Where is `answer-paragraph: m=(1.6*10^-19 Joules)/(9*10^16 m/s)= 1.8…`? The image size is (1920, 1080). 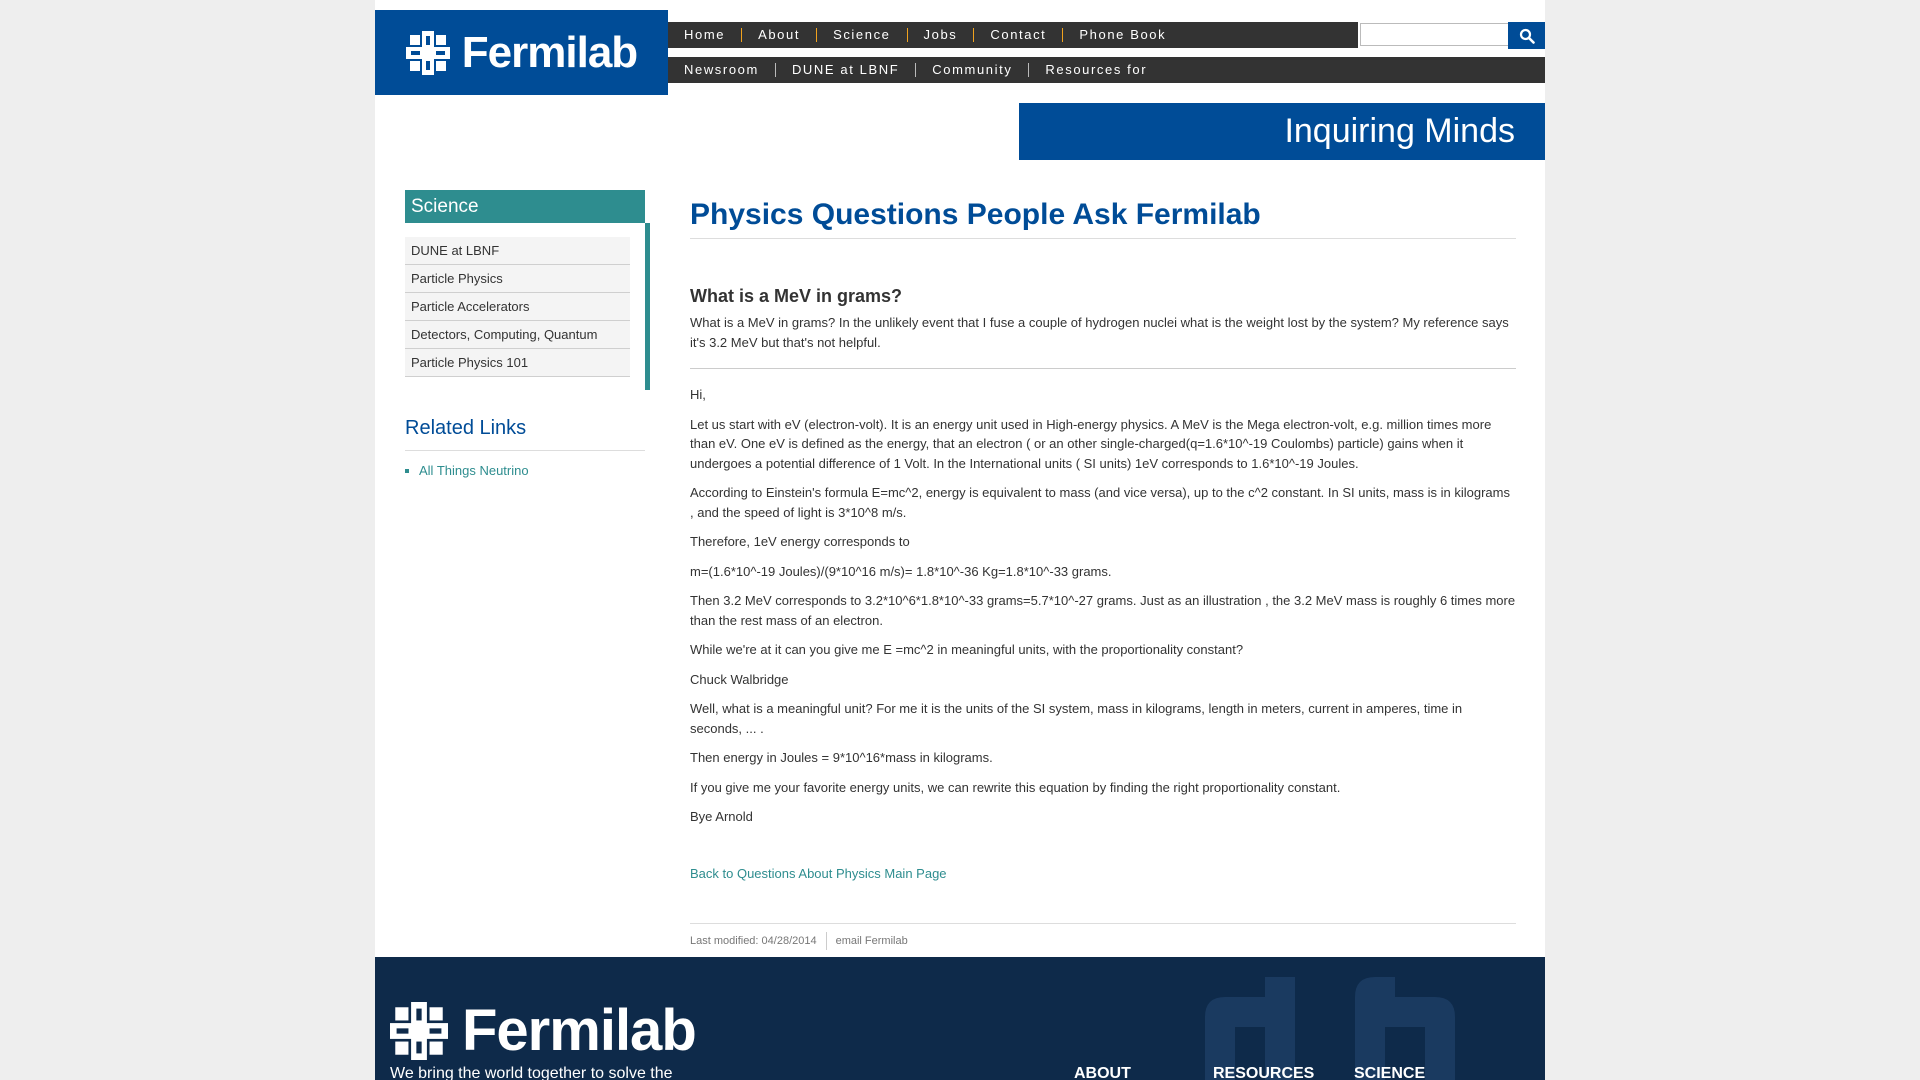
answer-paragraph: m=(1.6*10^-19 Joules)/(9*10^16 m/s)= 1.8… is located at coordinates (901, 571).